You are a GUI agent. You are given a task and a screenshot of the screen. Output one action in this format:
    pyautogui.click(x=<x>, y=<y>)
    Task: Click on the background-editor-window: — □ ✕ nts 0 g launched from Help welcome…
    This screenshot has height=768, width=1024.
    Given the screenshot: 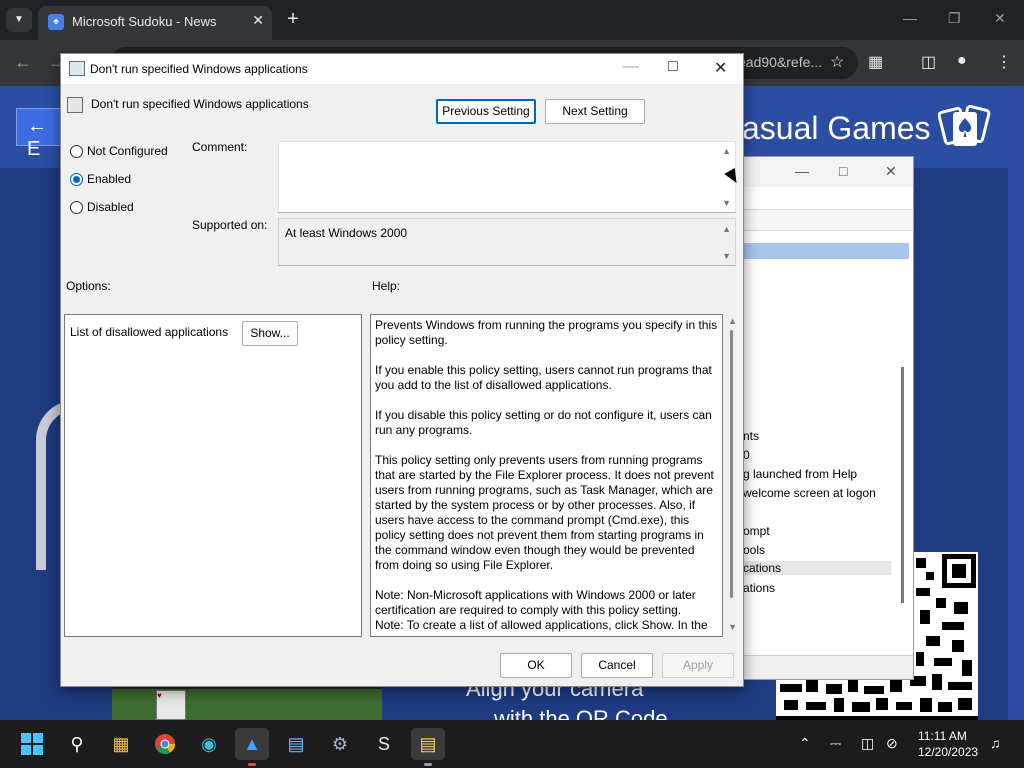 What is the action you would take?
    pyautogui.click(x=828, y=418)
    